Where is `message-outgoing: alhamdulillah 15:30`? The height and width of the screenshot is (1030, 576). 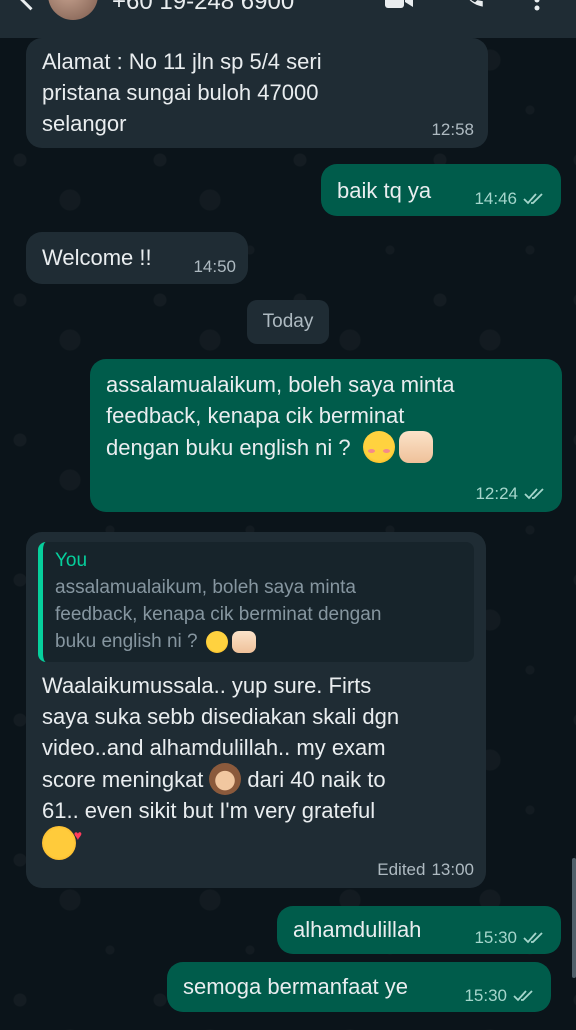 message-outgoing: alhamdulillah 15:30 is located at coordinates (419, 930).